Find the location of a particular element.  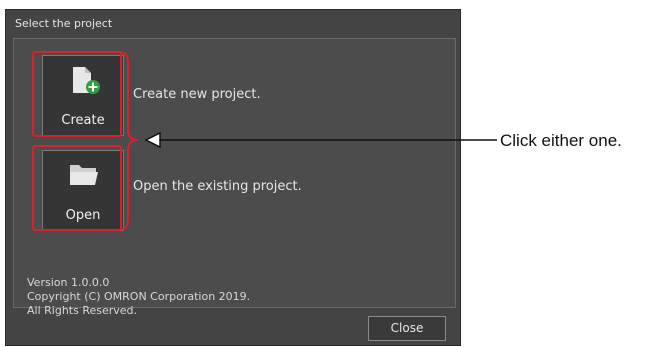

open-highlight-box is located at coordinates (77, 188).